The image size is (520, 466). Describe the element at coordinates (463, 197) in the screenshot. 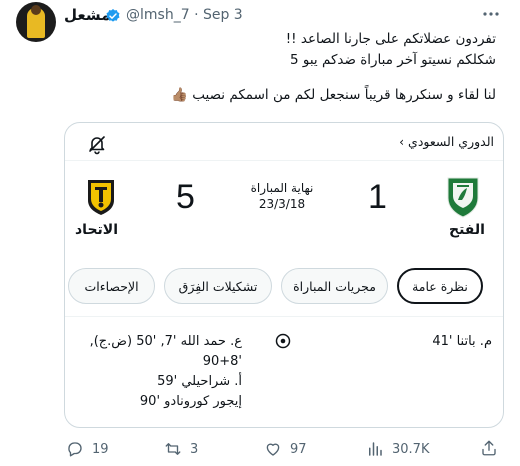

I see `al-fateh-crest-icon` at that location.